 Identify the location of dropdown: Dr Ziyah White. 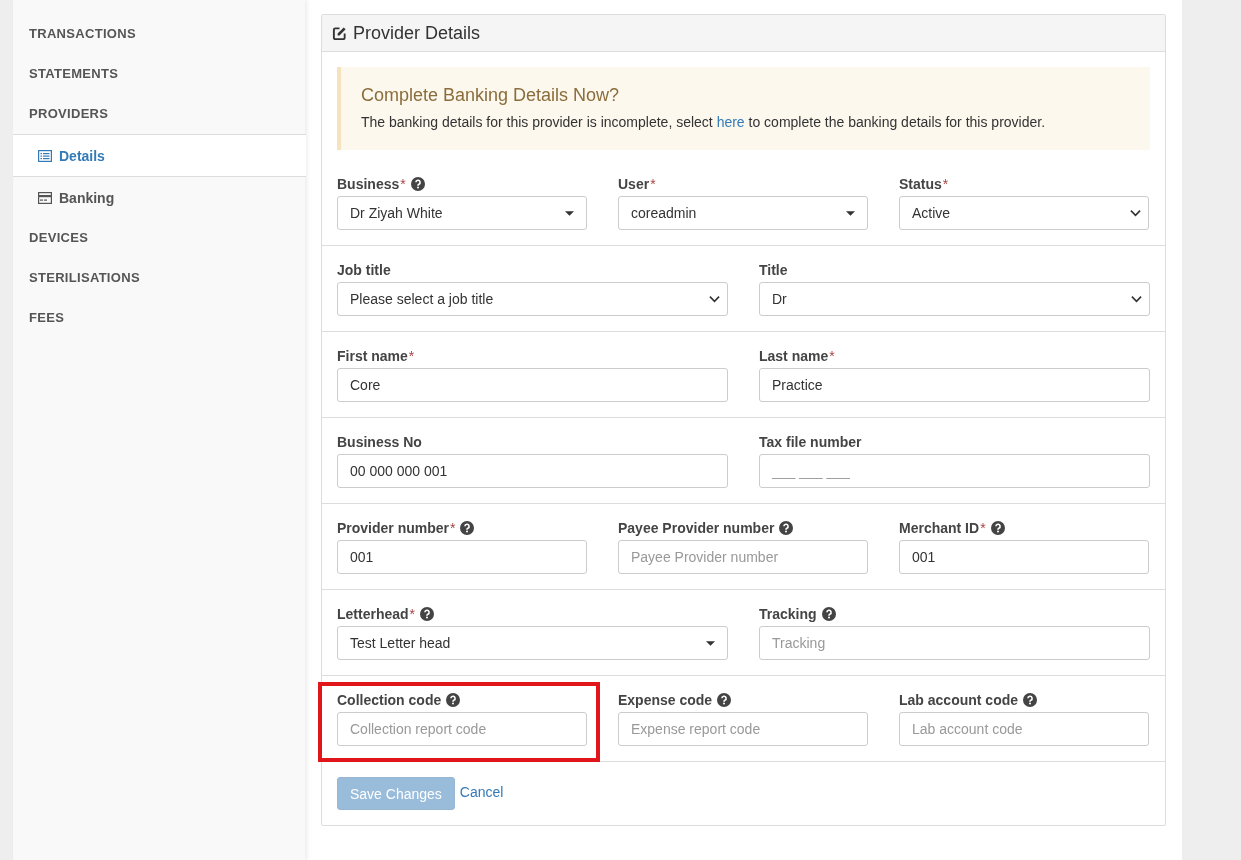
(462, 213).